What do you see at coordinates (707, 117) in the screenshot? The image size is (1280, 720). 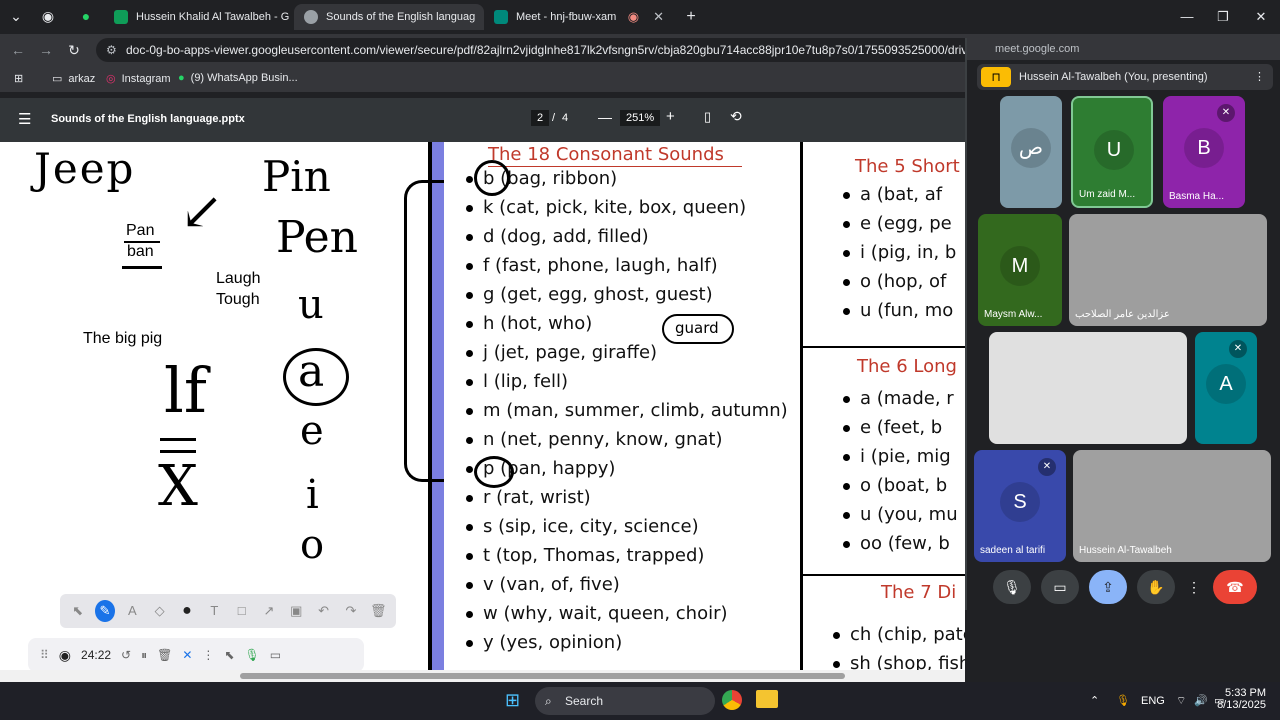 I see `fit-page-icon: ▯` at bounding box center [707, 117].